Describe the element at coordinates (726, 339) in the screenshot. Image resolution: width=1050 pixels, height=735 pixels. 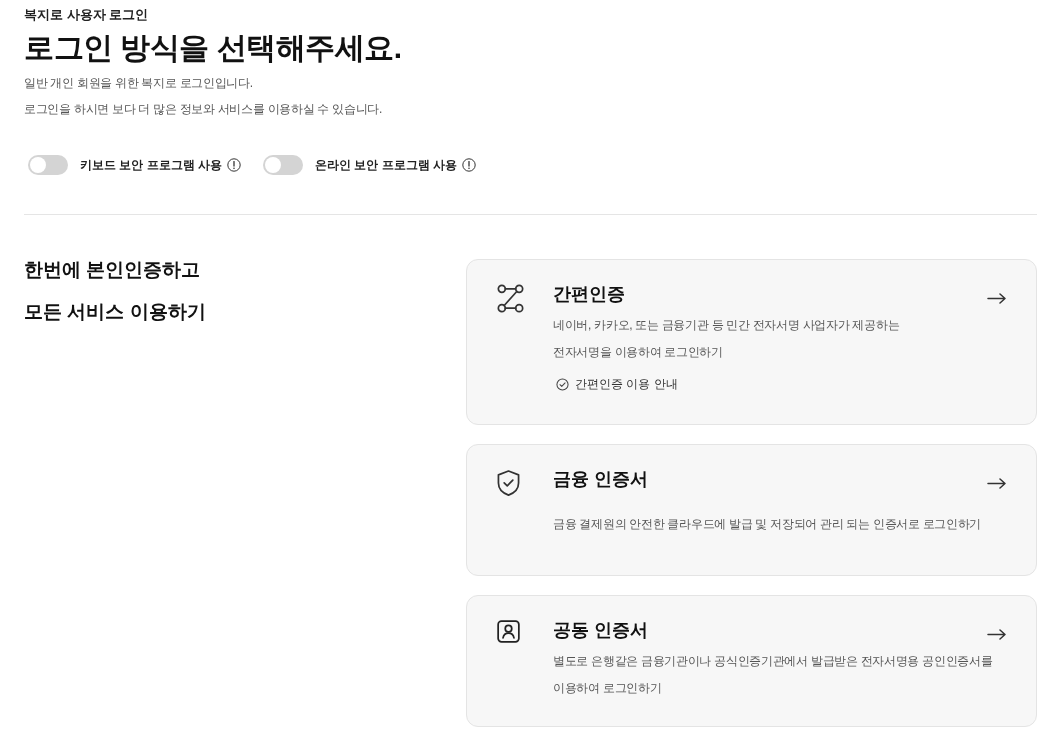
I see `card-description: 네이버, 카카오, 또는 금융기관 등 민간 전자서명 사업자가 제공하는 전자서명을 이용하여 로그인하기` at that location.